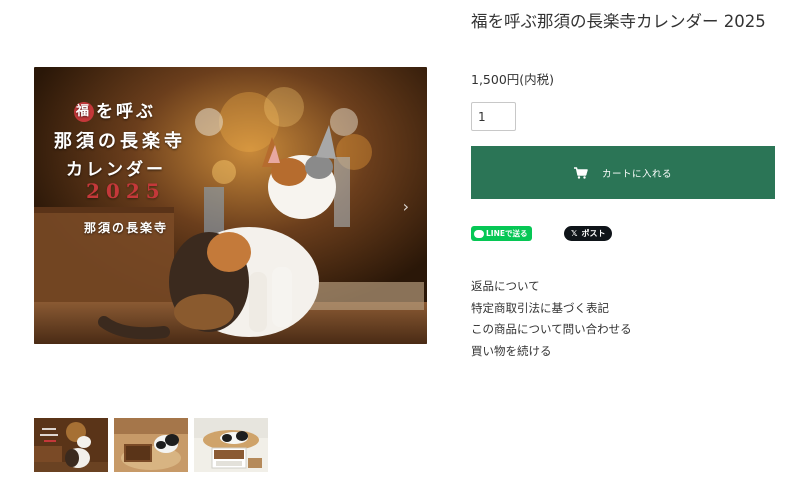 This screenshot has height=482, width=799. Describe the element at coordinates (507, 233) in the screenshot. I see `line-share-label: LINEで送る` at that location.